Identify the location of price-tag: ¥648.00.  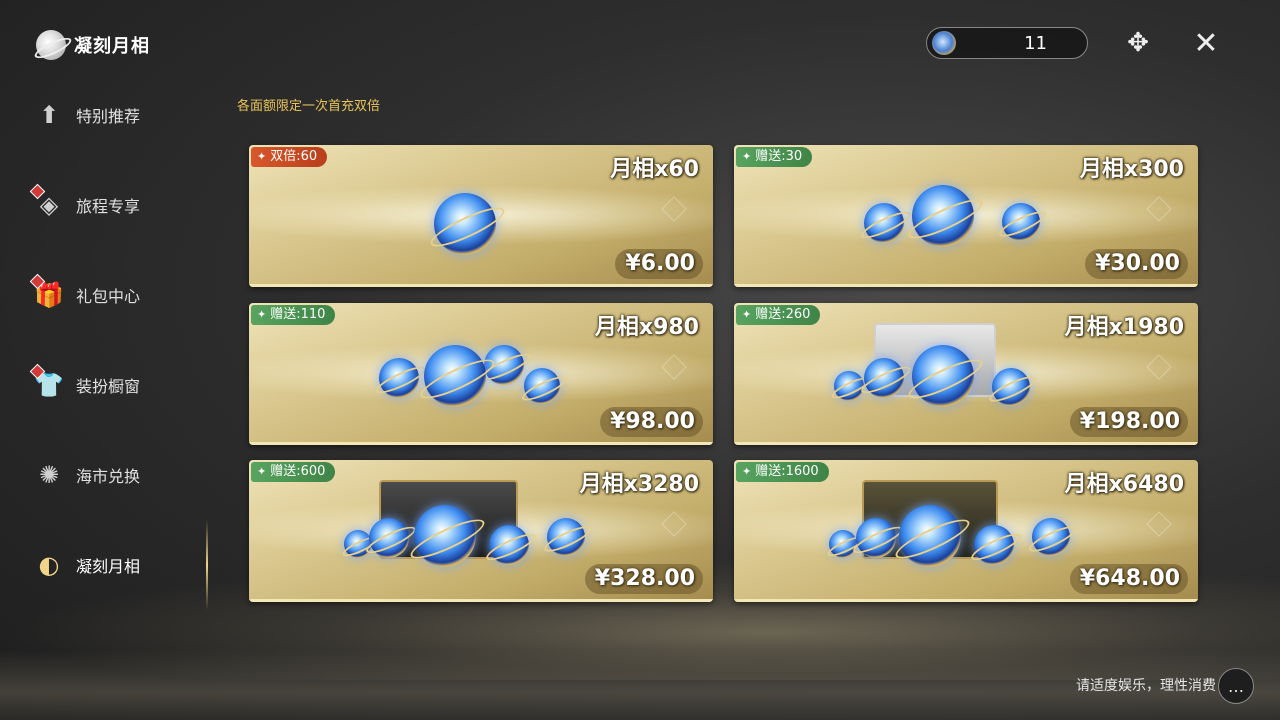
(1128, 579).